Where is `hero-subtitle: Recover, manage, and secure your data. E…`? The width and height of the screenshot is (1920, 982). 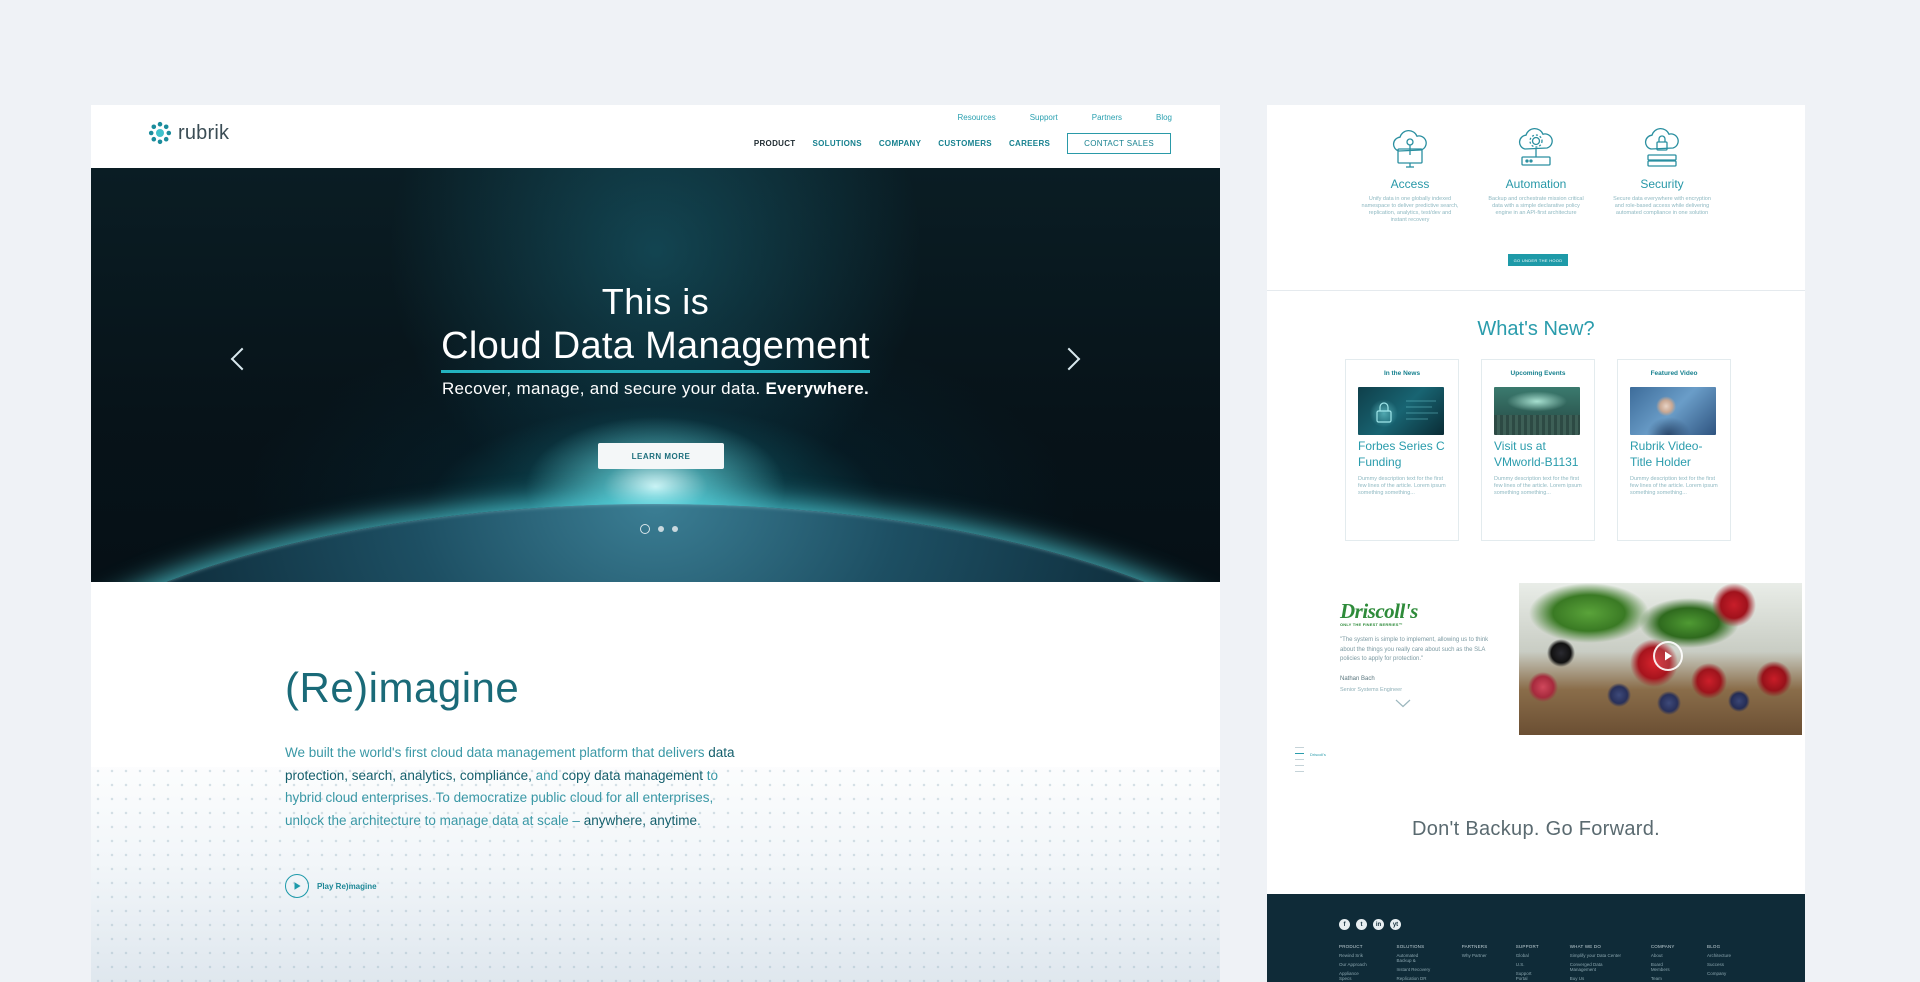 hero-subtitle: Recover, manage, and secure your data. E… is located at coordinates (655, 389).